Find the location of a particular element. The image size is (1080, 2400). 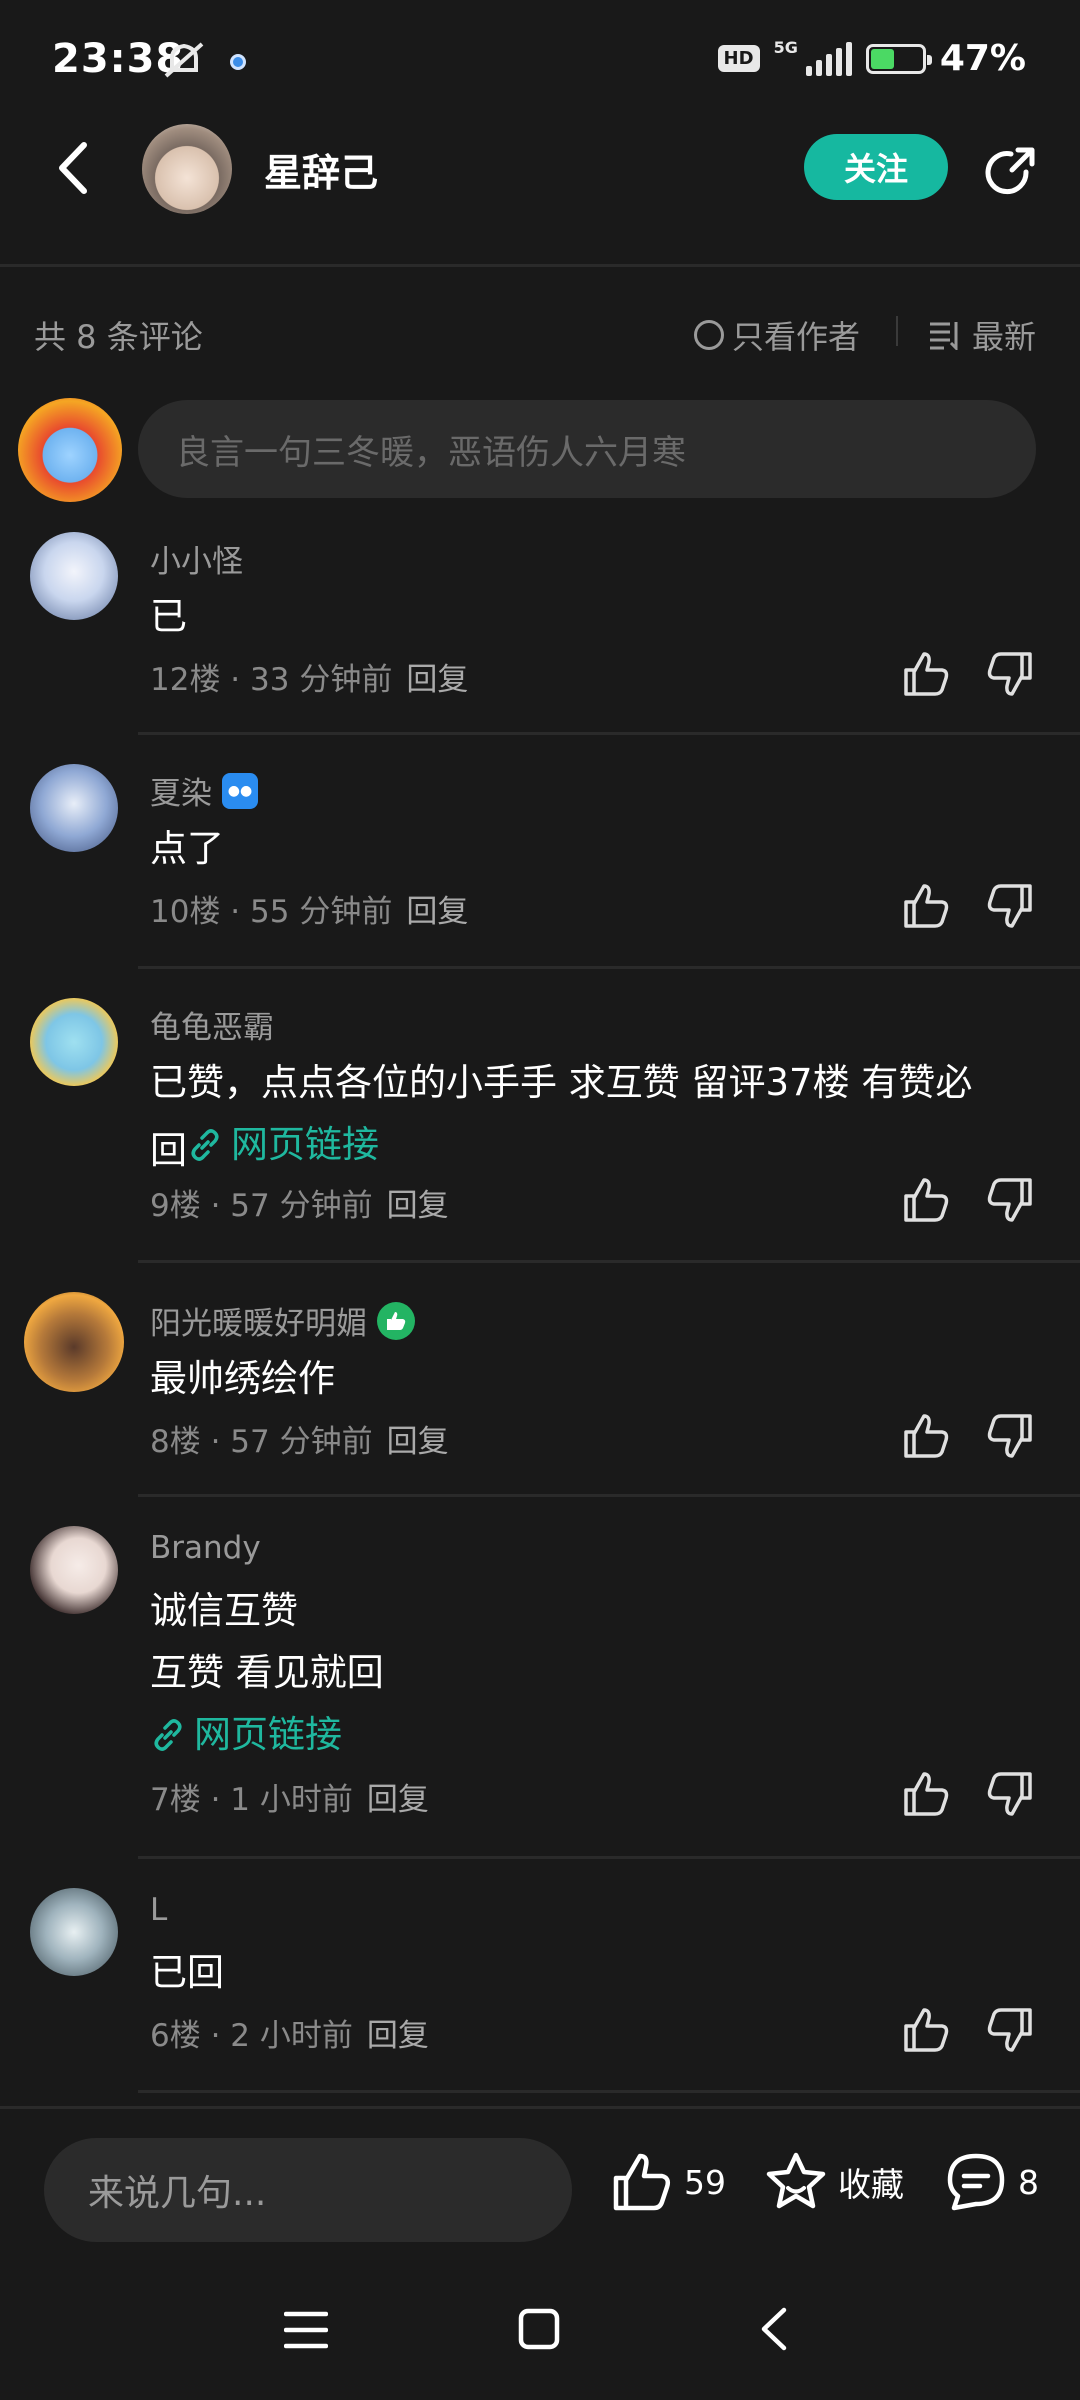

only-author-toggle: 只看作者 is located at coordinates (777, 335).